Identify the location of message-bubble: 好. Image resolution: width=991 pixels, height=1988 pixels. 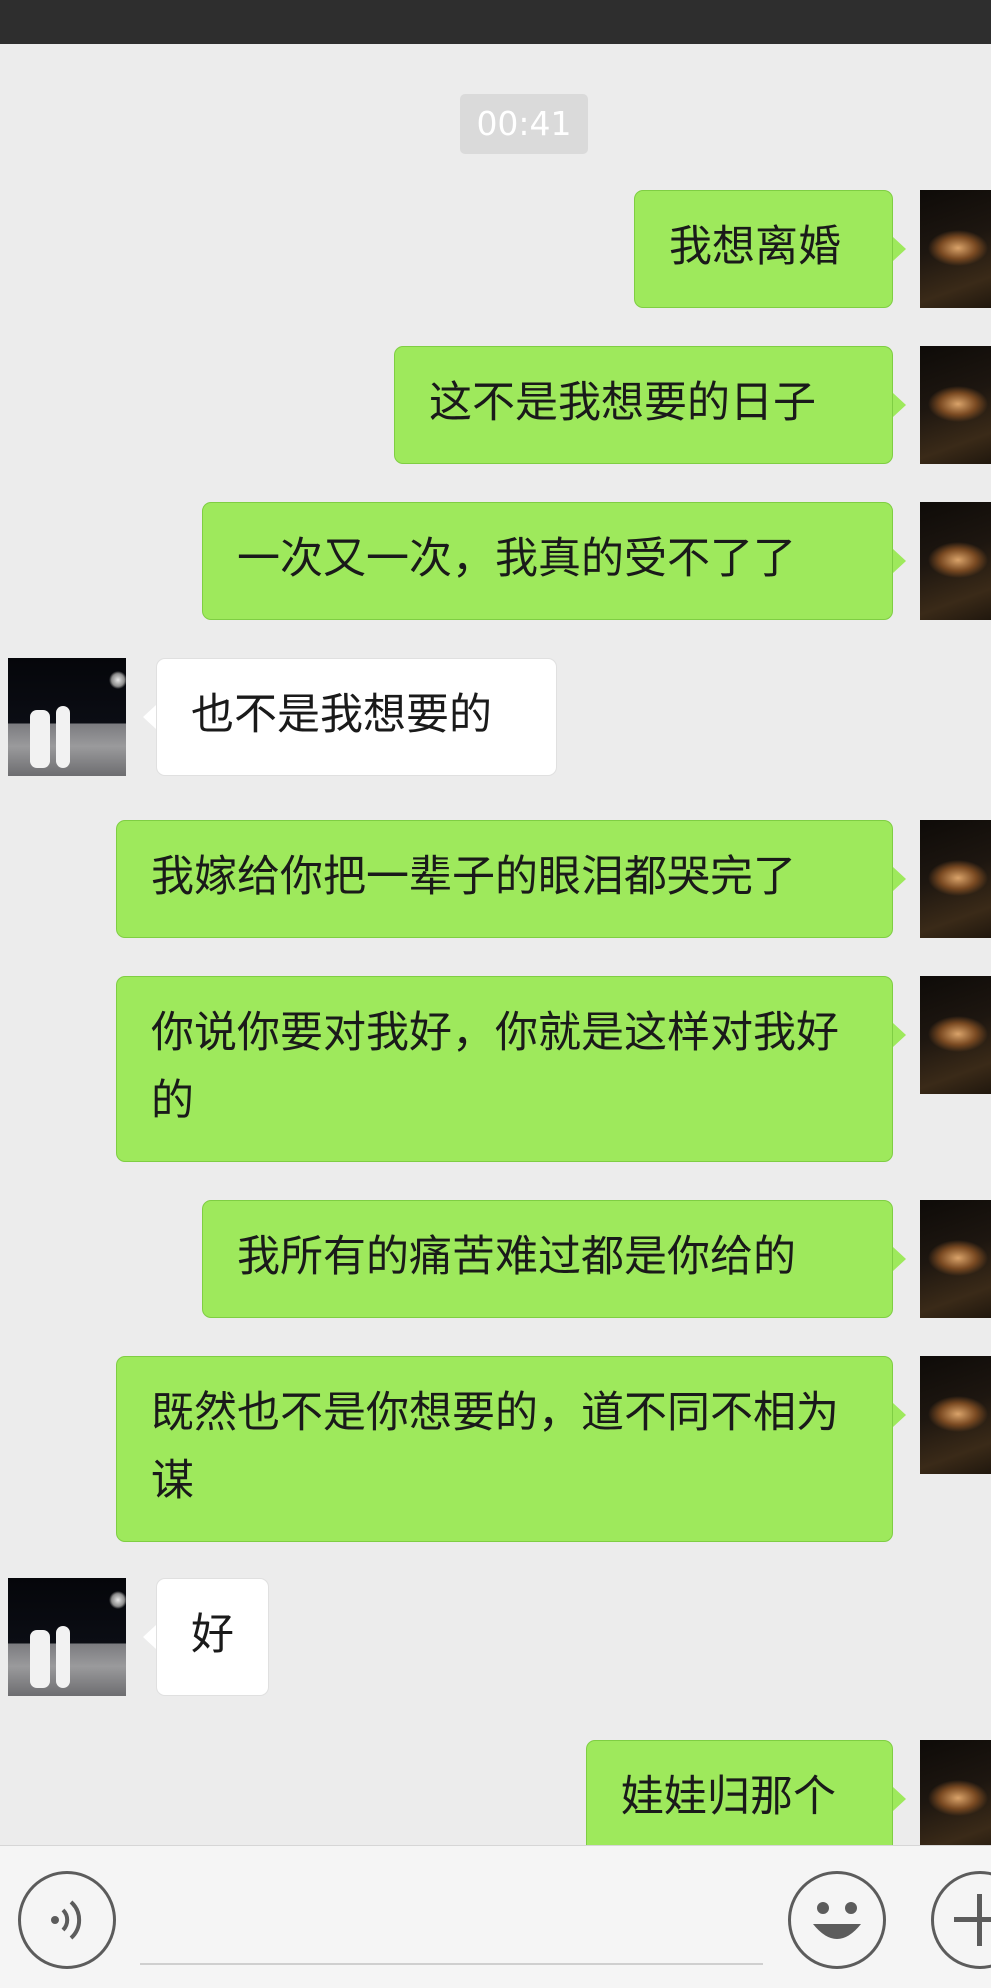
(212, 1637).